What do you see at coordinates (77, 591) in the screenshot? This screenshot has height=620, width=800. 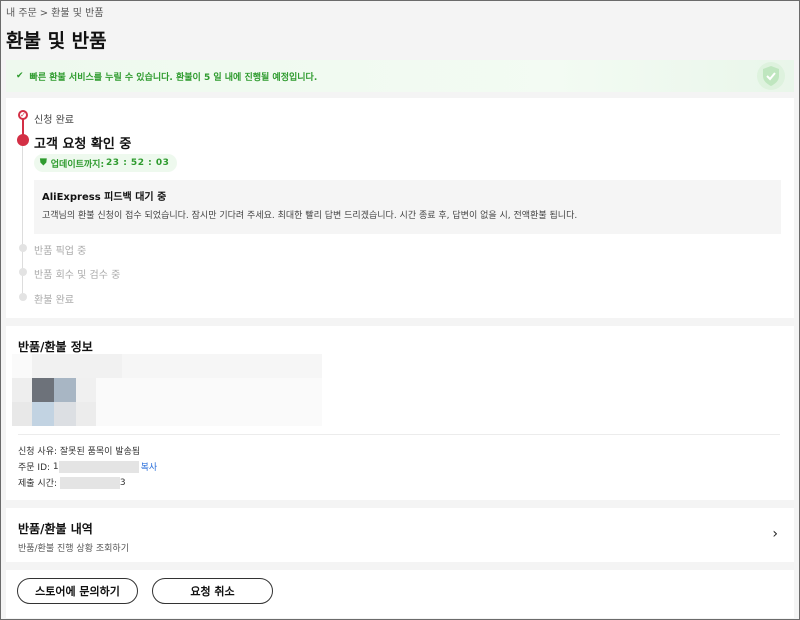 I see `contact-store-button: 스토어에 문의하기` at bounding box center [77, 591].